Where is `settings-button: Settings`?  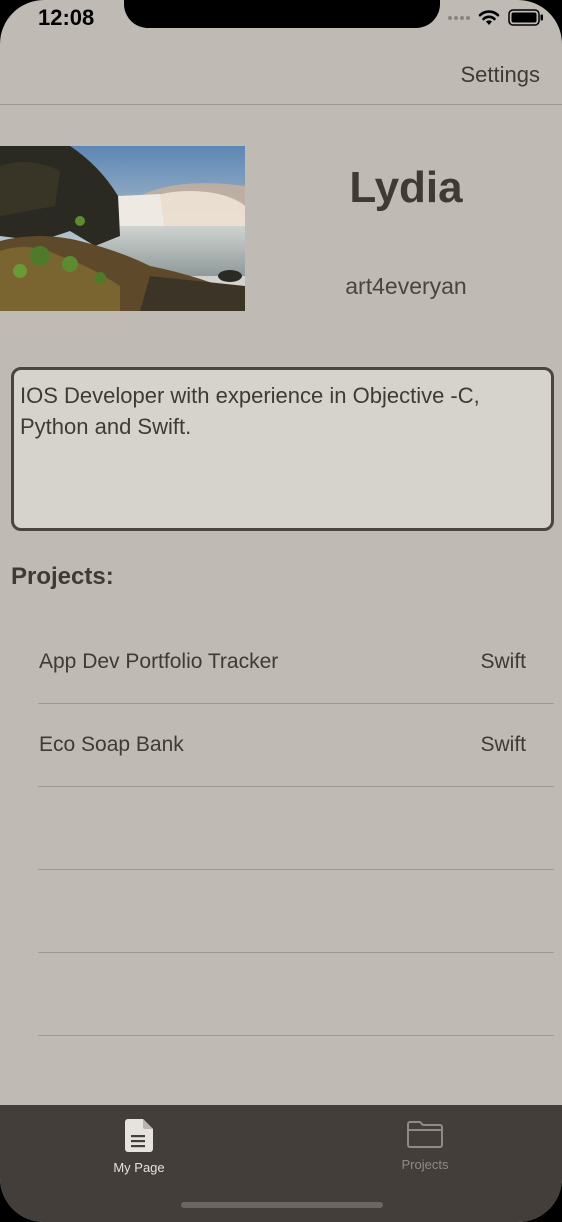
settings-button: Settings is located at coordinates (501, 75).